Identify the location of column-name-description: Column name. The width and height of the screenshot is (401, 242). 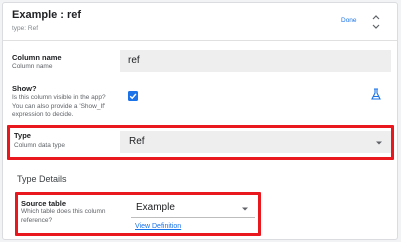
(32, 66).